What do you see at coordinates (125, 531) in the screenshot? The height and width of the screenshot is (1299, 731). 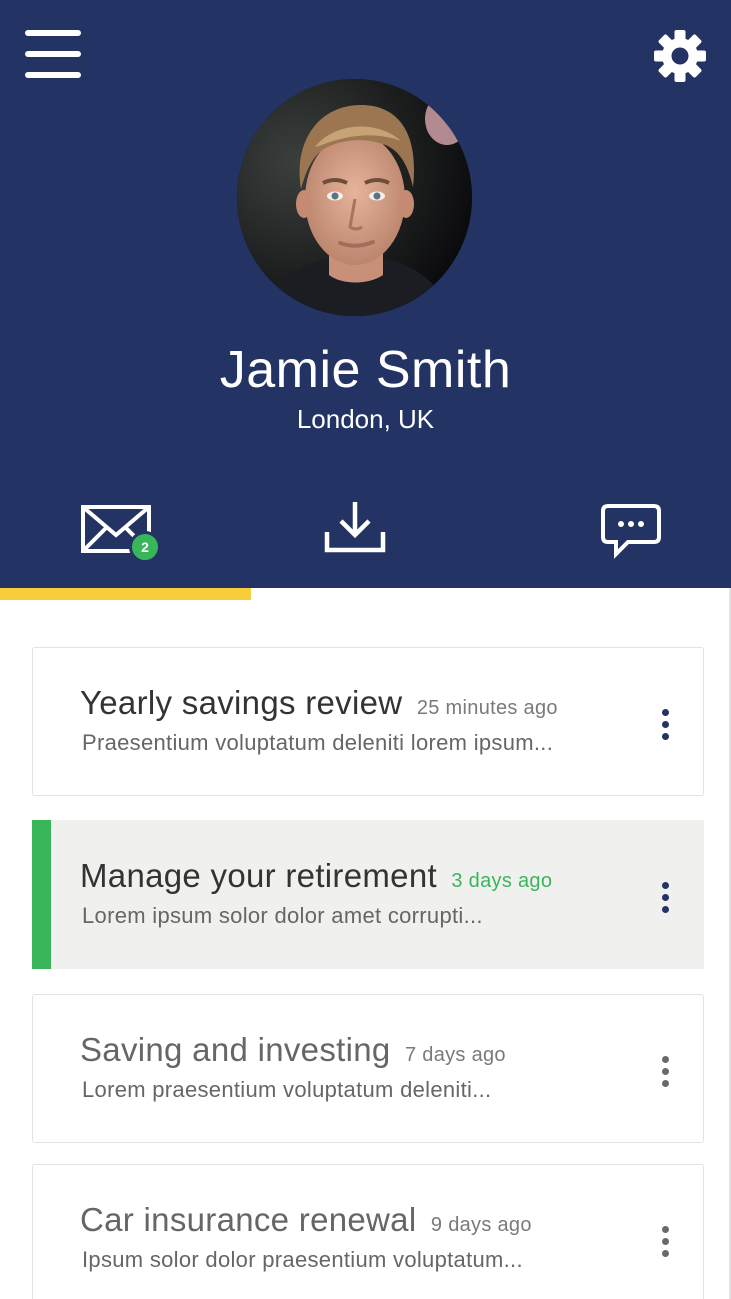 I see `tab-inbox: 2` at bounding box center [125, 531].